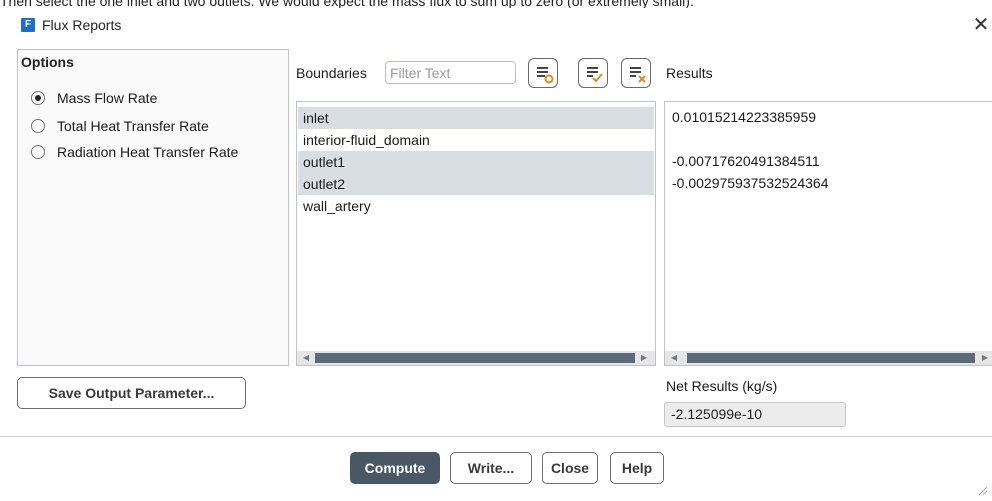 Image resolution: width=992 pixels, height=501 pixels. What do you see at coordinates (689, 73) in the screenshot?
I see `results-label: Results` at bounding box center [689, 73].